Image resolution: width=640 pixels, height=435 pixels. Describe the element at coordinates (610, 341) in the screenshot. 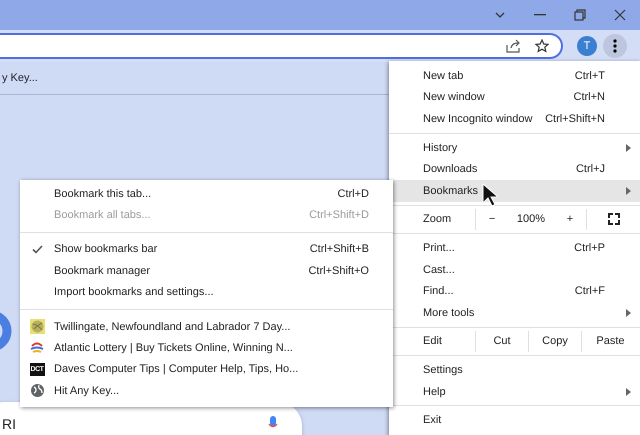

I see `edit-action-button: Paste` at that location.